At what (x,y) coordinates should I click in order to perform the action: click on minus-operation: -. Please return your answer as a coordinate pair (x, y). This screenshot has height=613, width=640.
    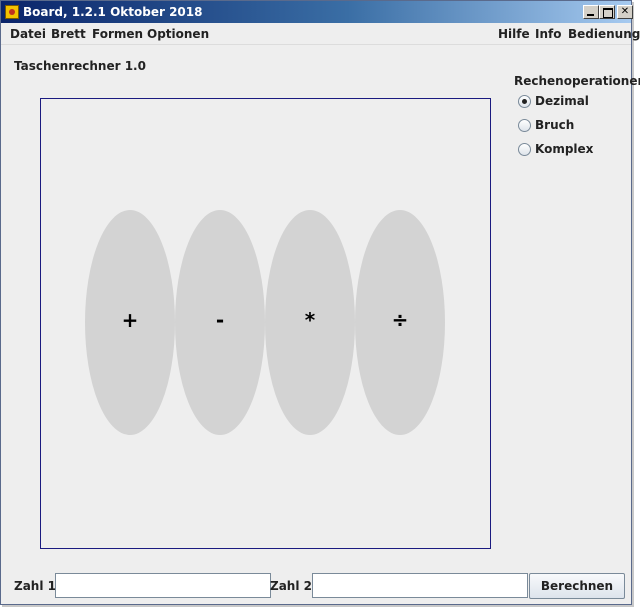
    Looking at the image, I should click on (220, 322).